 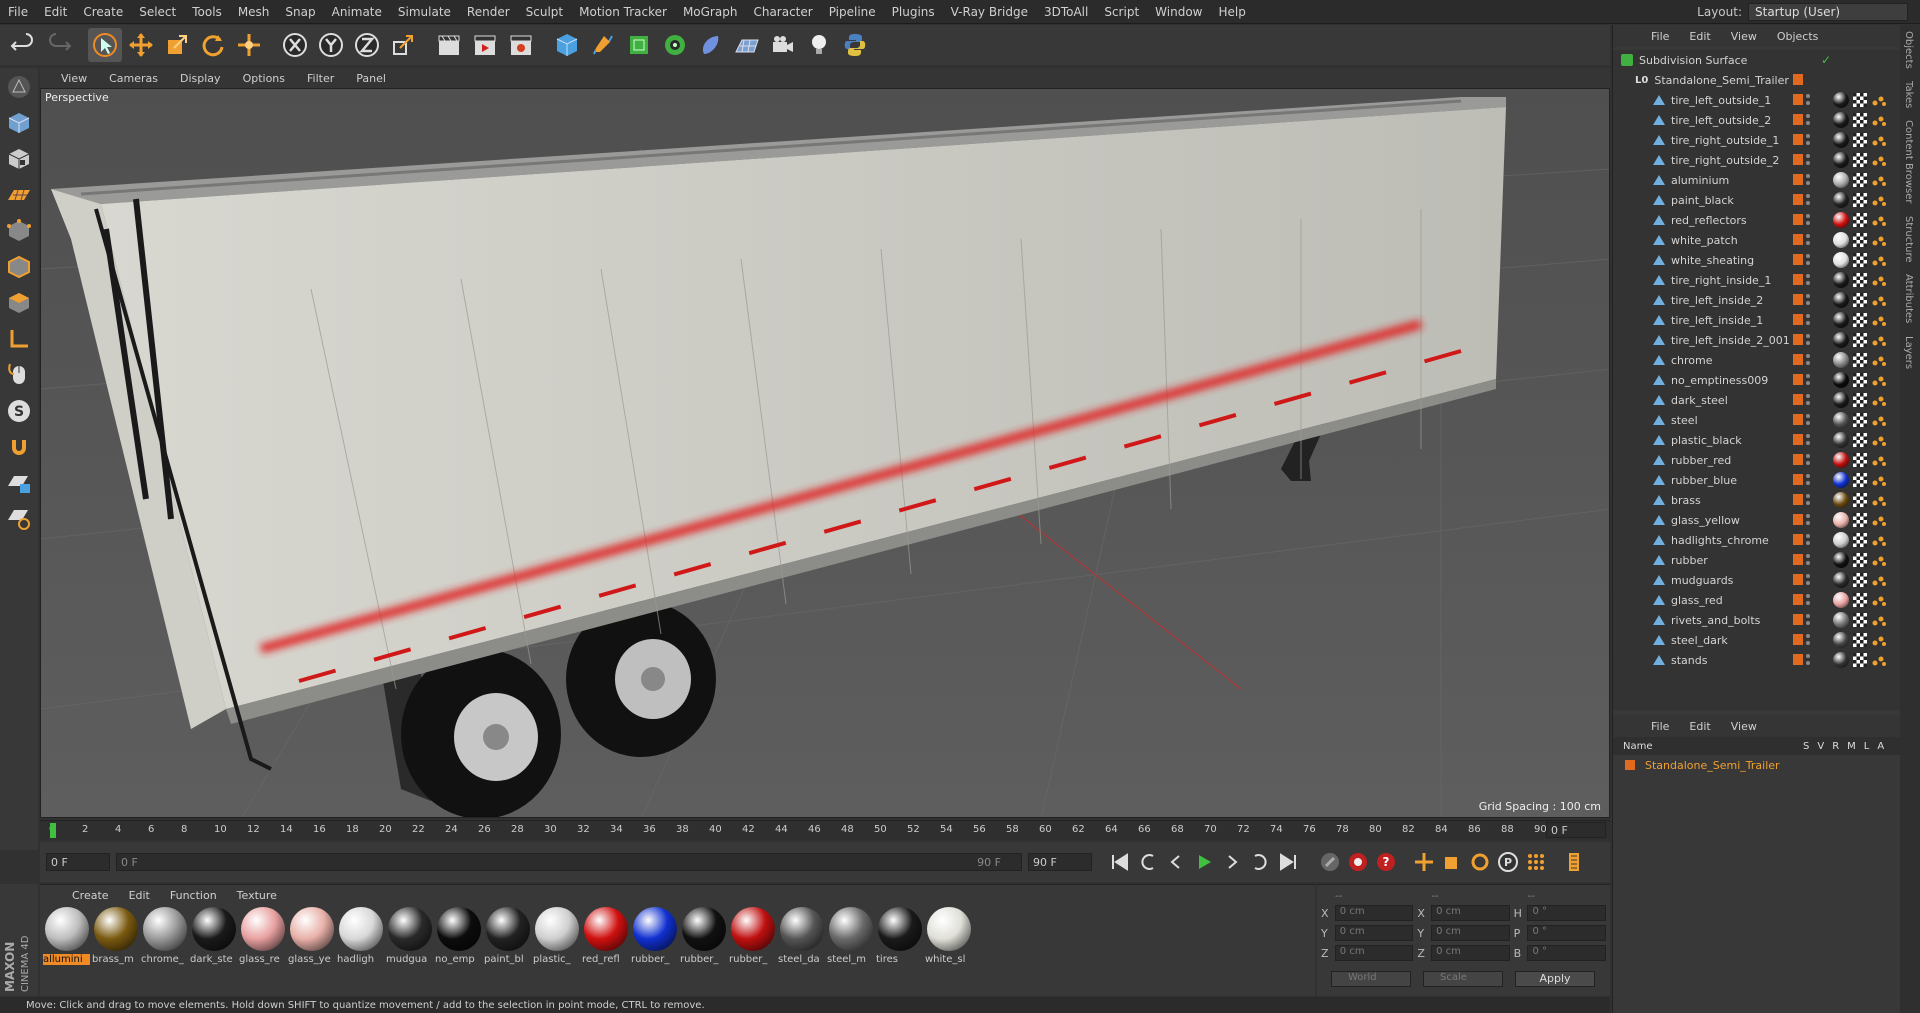 What do you see at coordinates (710, 12) in the screenshot?
I see `menu-mograph: MoGraph` at bounding box center [710, 12].